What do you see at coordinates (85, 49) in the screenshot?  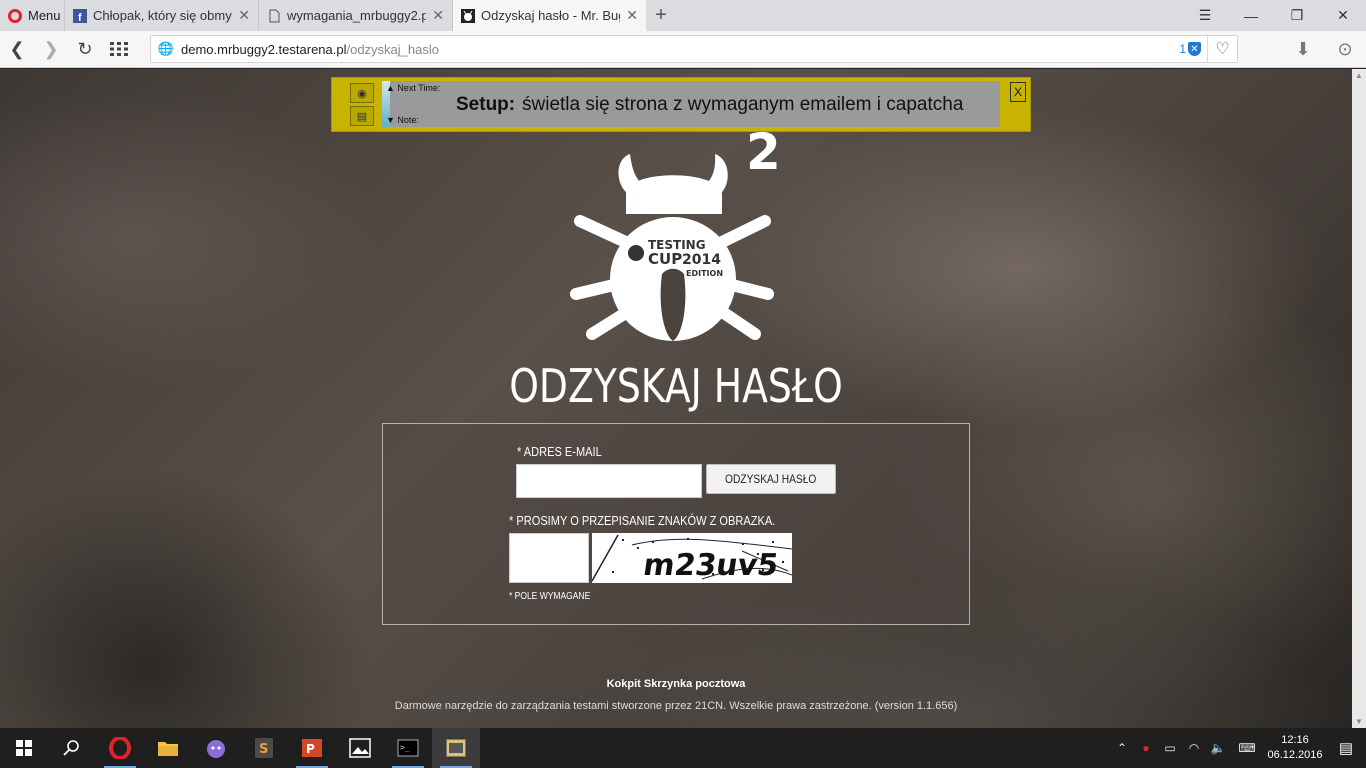 I see `reload-icon: ↻` at bounding box center [85, 49].